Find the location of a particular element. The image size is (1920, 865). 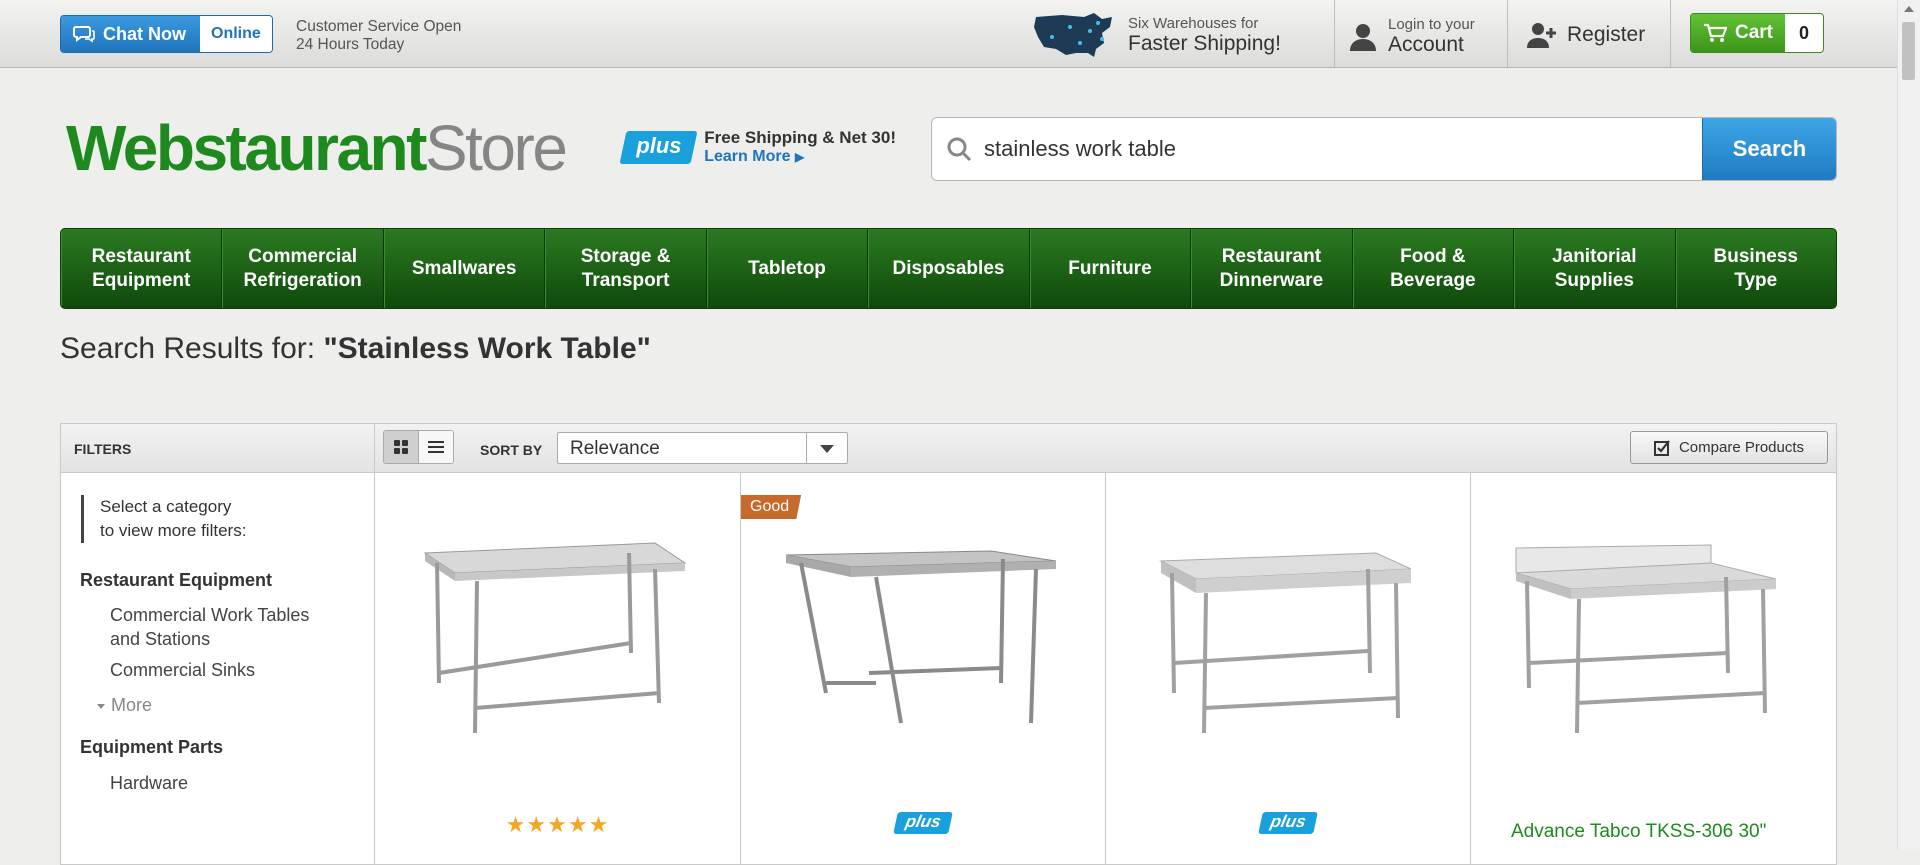

nav-item-smallwares: Smallwares is located at coordinates (464, 268).